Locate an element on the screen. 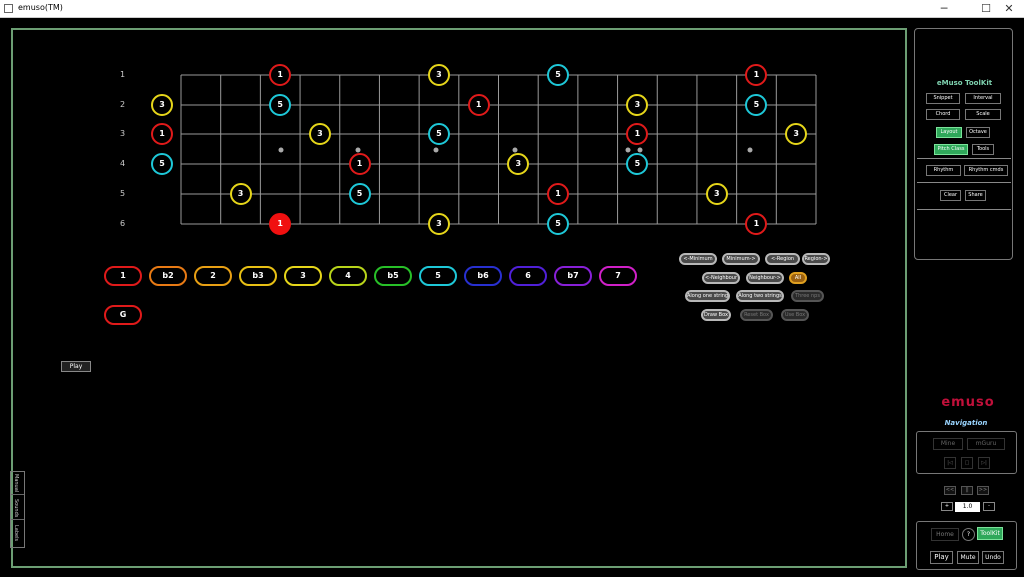 Image resolution: width=1024 pixels, height=577 pixels. tab-sounds: Sounds is located at coordinates (17, 508).